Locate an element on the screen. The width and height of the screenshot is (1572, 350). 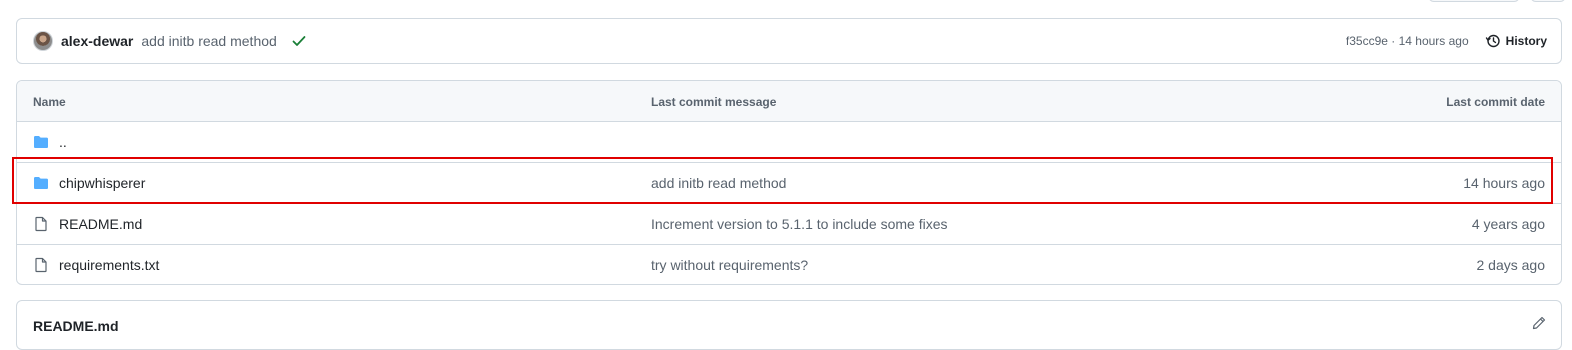
pencil-icon is located at coordinates (1539, 323).